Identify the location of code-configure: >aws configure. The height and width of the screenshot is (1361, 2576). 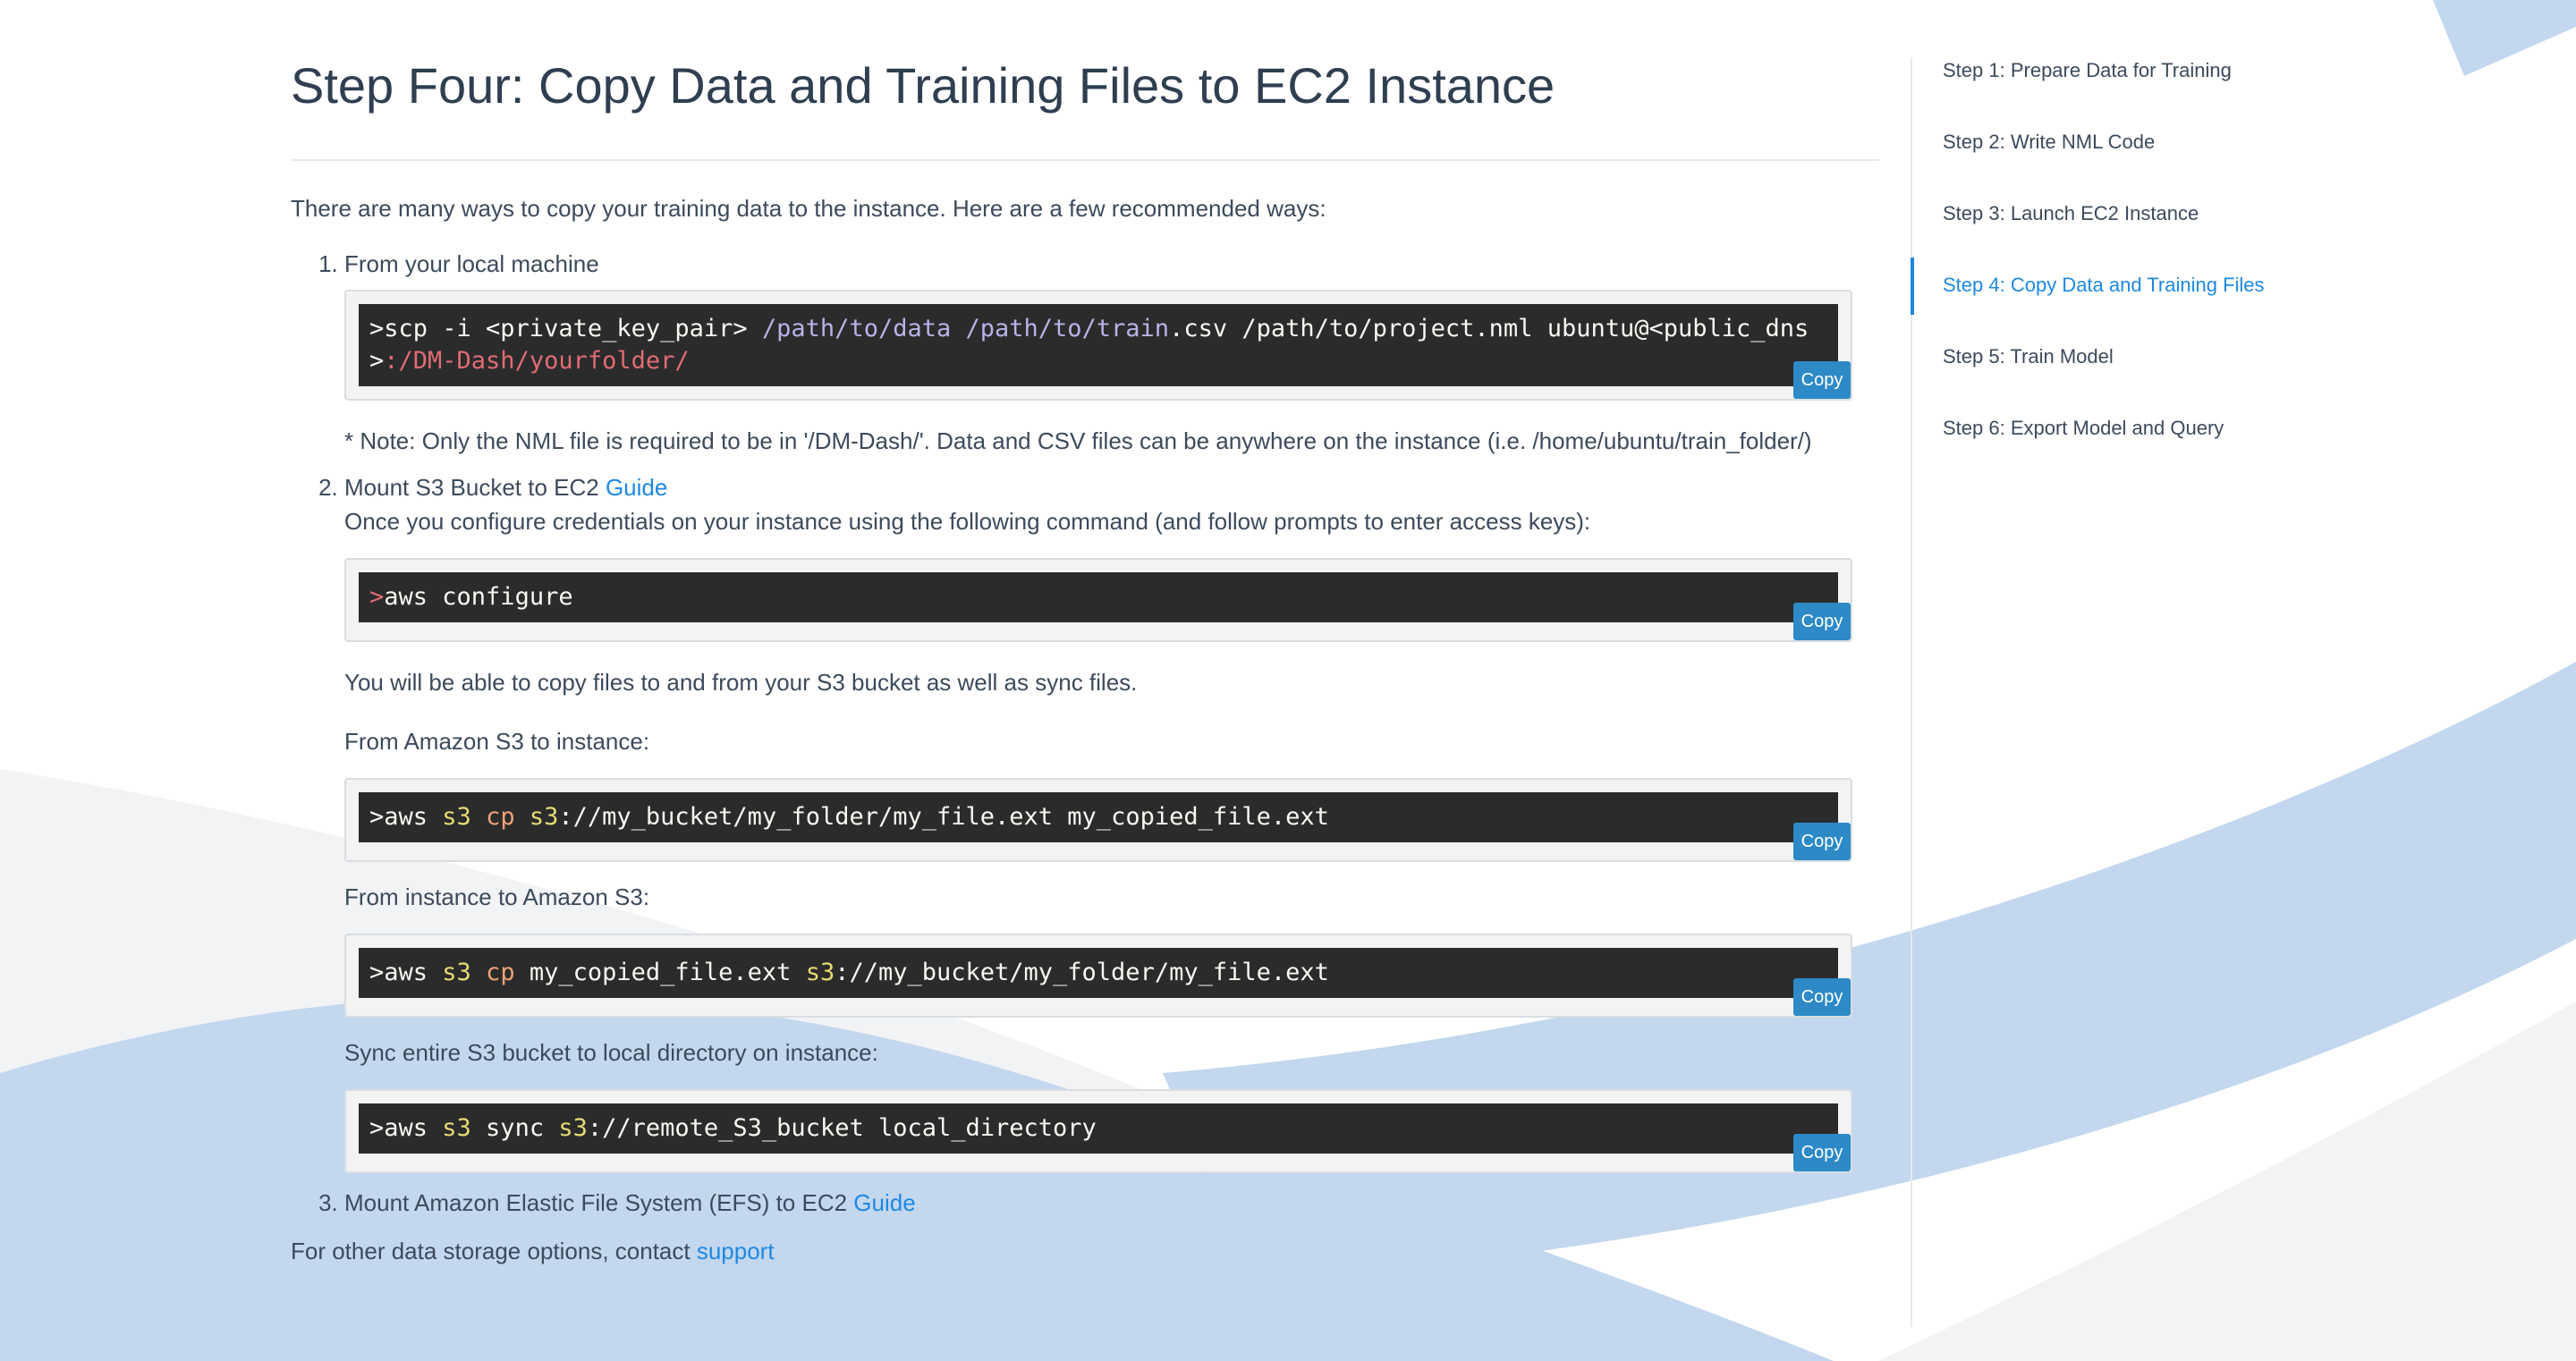
(1098, 597).